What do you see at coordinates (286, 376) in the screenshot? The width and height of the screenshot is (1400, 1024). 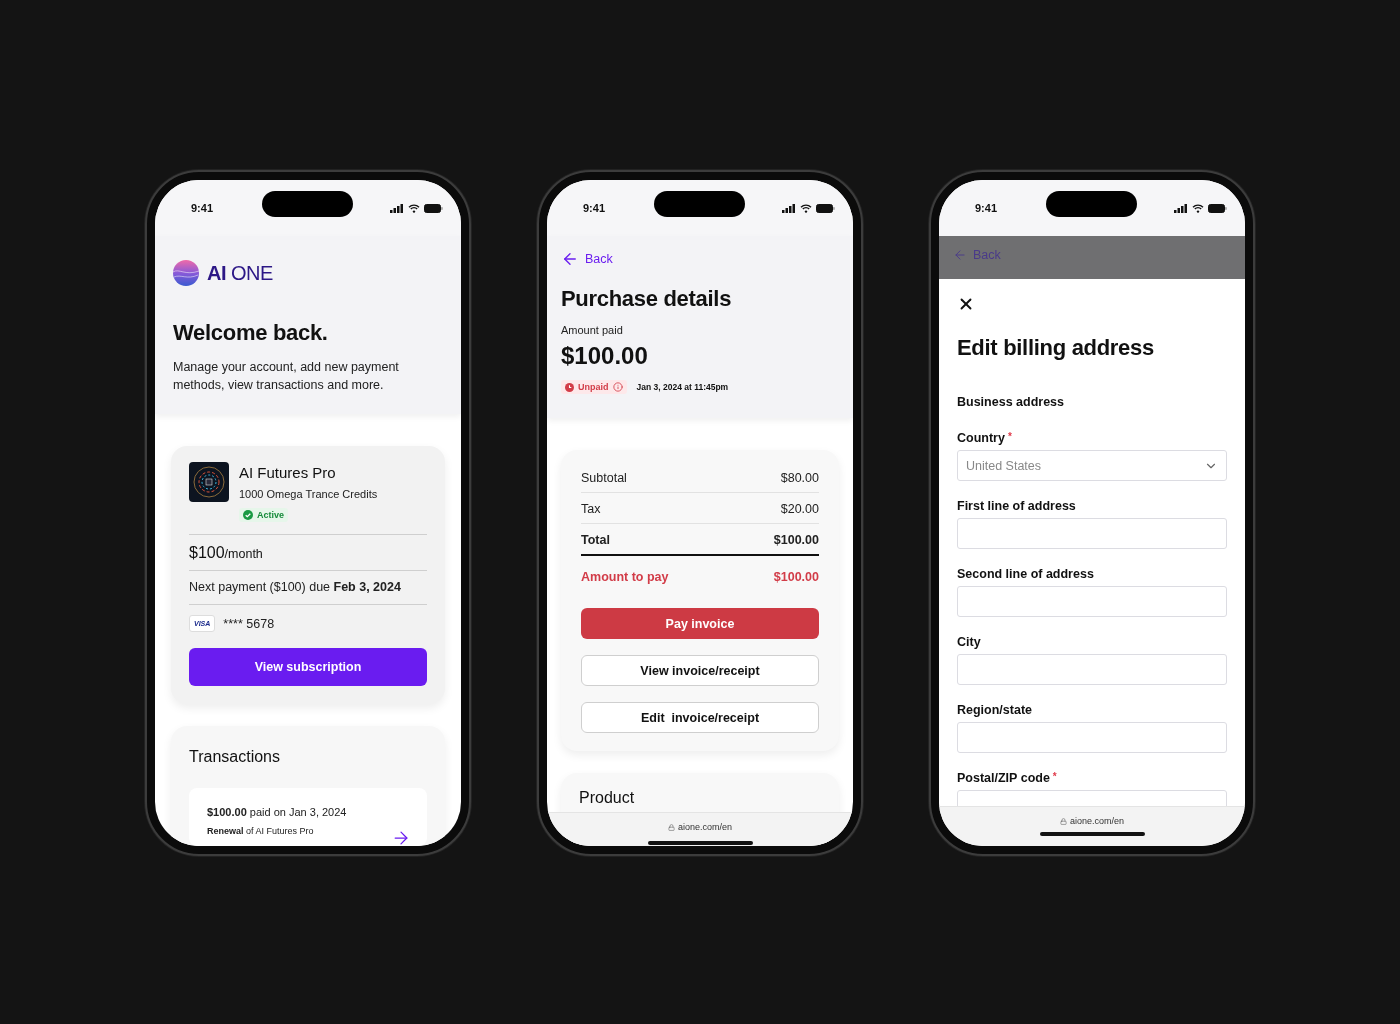 I see `intro-text: Manage your account, add new payment methods, view transactions and more.` at bounding box center [286, 376].